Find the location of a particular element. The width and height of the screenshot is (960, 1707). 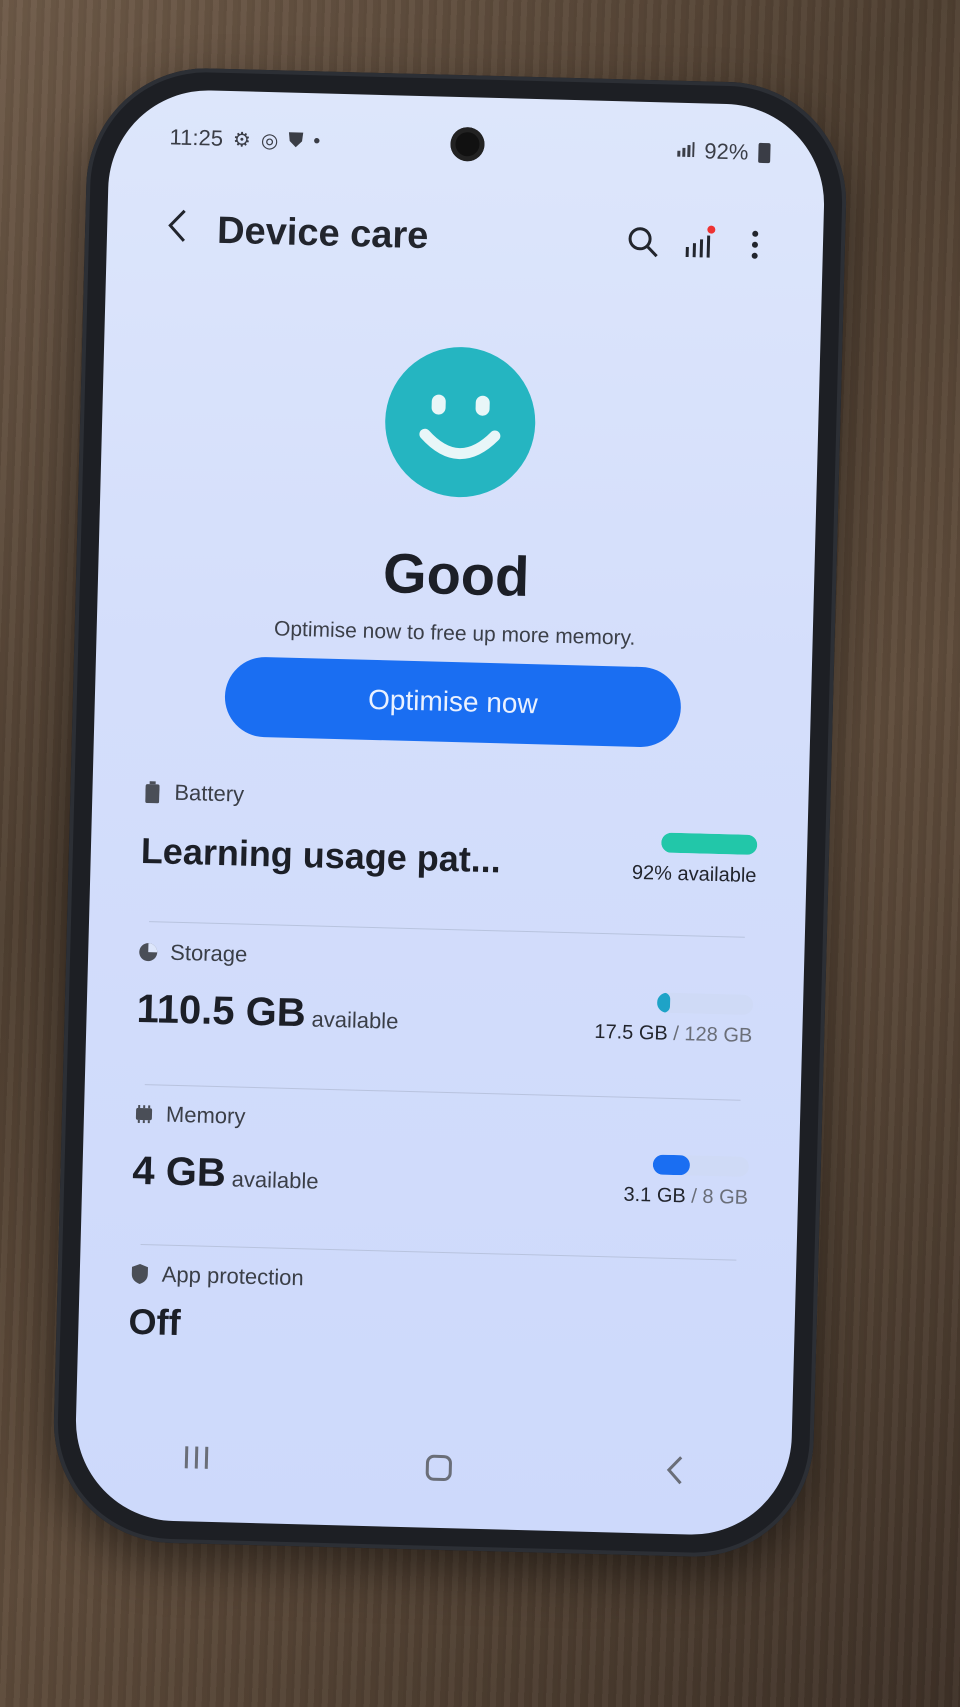

recents-button is located at coordinates (196, 1461).